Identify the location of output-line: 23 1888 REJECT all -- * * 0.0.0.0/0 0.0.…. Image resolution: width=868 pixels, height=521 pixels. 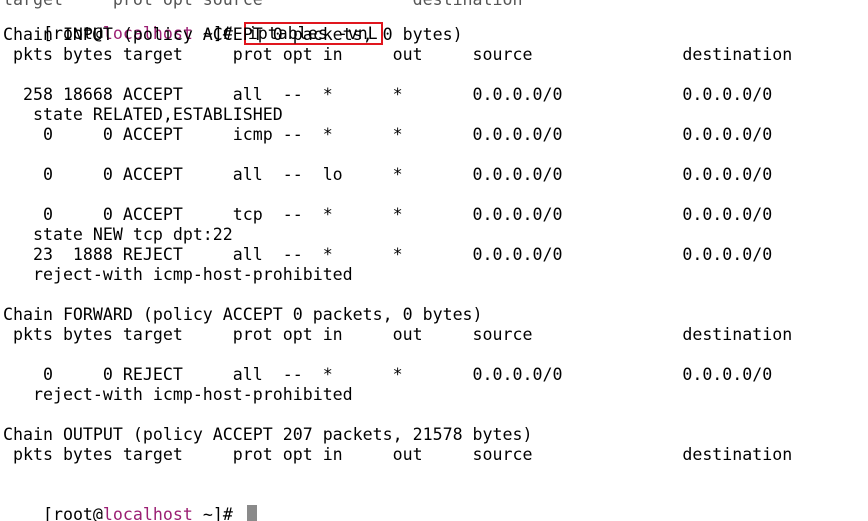
(388, 254).